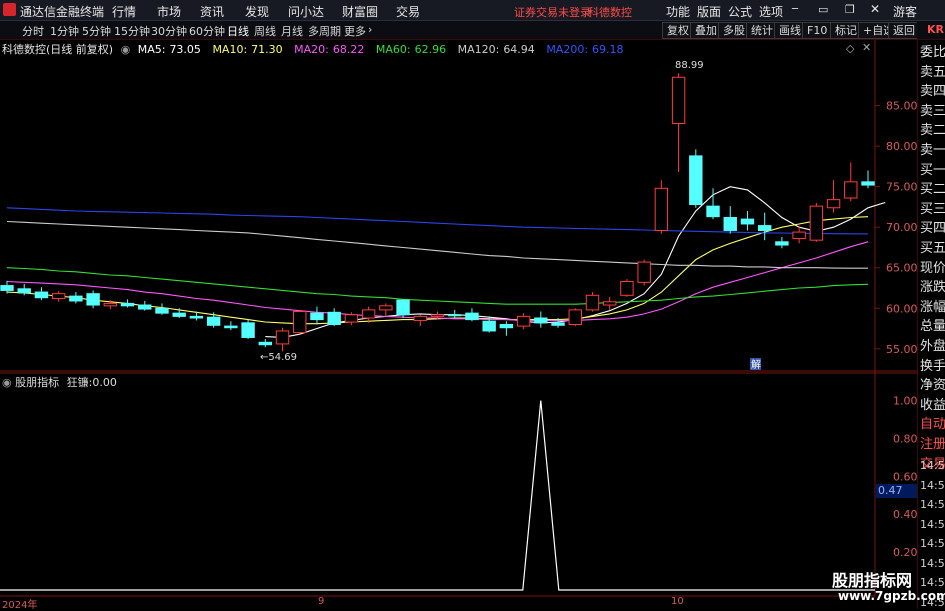  What do you see at coordinates (904, 30) in the screenshot?
I see `back-button: 返回` at bounding box center [904, 30].